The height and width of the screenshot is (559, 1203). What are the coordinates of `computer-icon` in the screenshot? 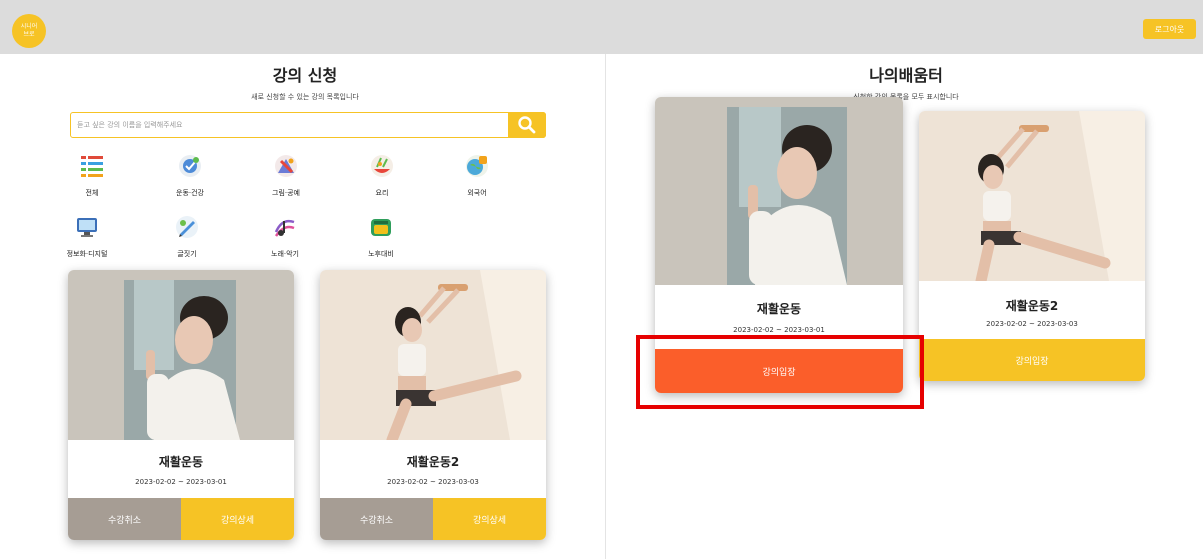 It's located at (87, 227).